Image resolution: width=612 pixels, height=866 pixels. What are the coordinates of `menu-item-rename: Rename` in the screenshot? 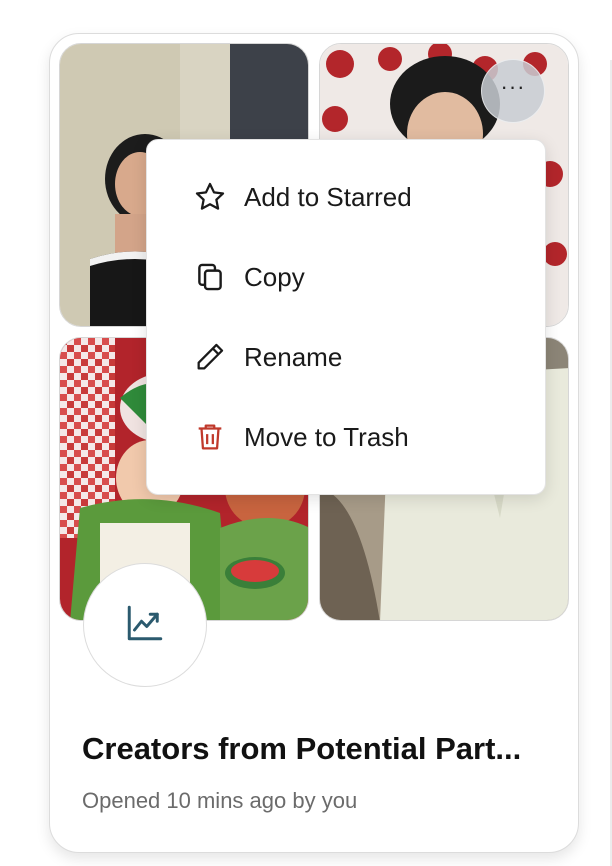 It's located at (346, 357).